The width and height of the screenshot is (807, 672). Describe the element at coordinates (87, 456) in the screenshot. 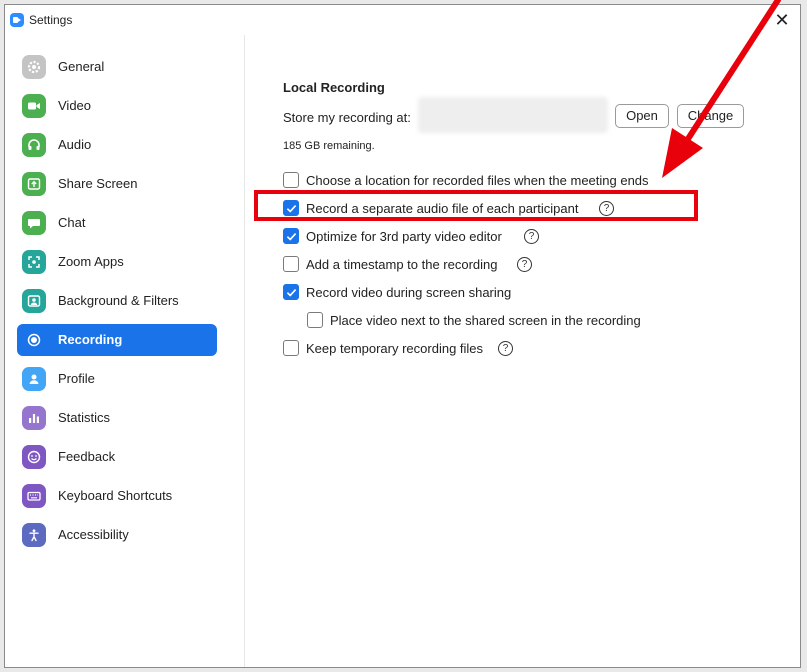

I see `sidebar-item-label: Feedback` at that location.